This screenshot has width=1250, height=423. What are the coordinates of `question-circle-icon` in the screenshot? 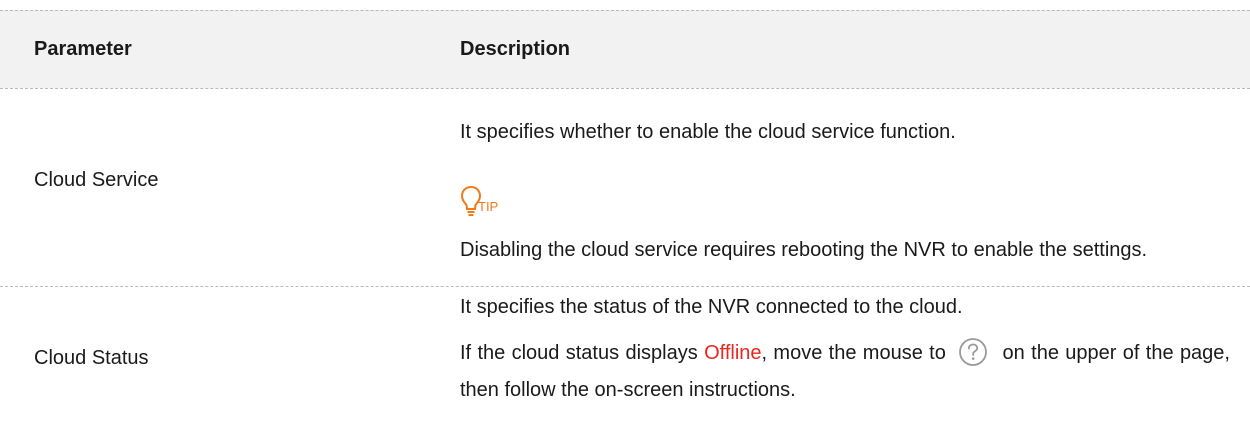 It's located at (973, 351).